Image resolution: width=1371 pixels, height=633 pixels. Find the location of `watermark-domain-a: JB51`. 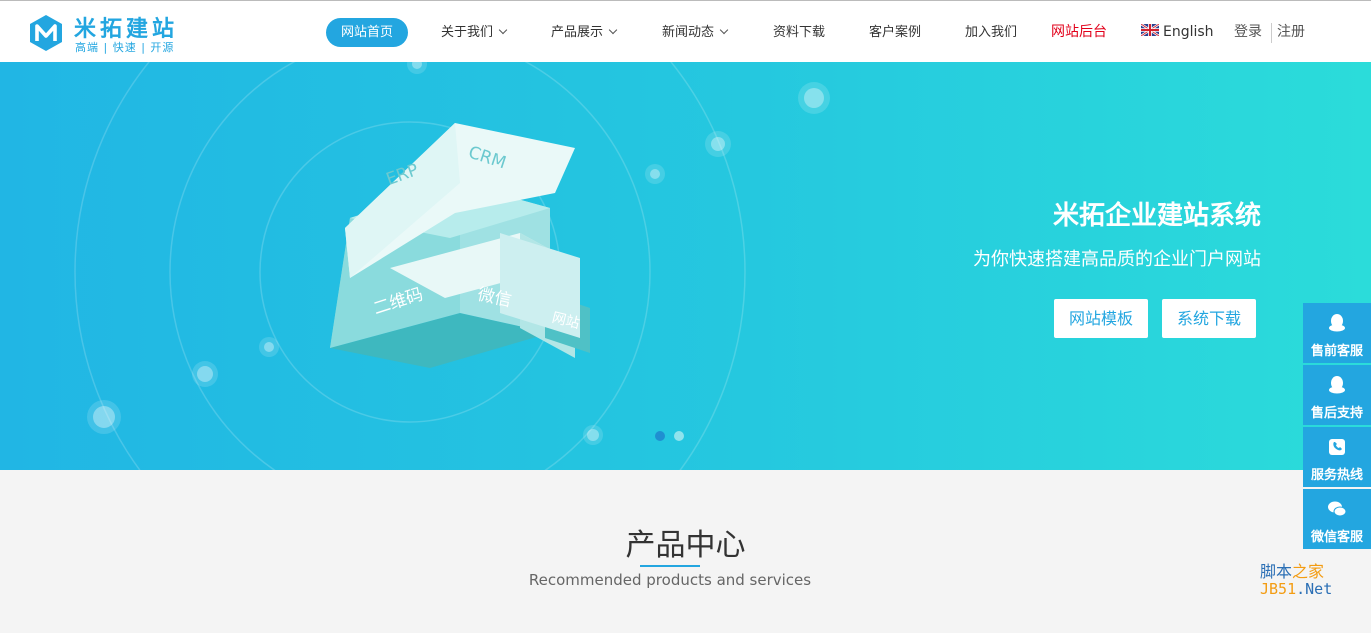

watermark-domain-a: JB51 is located at coordinates (1278, 589).